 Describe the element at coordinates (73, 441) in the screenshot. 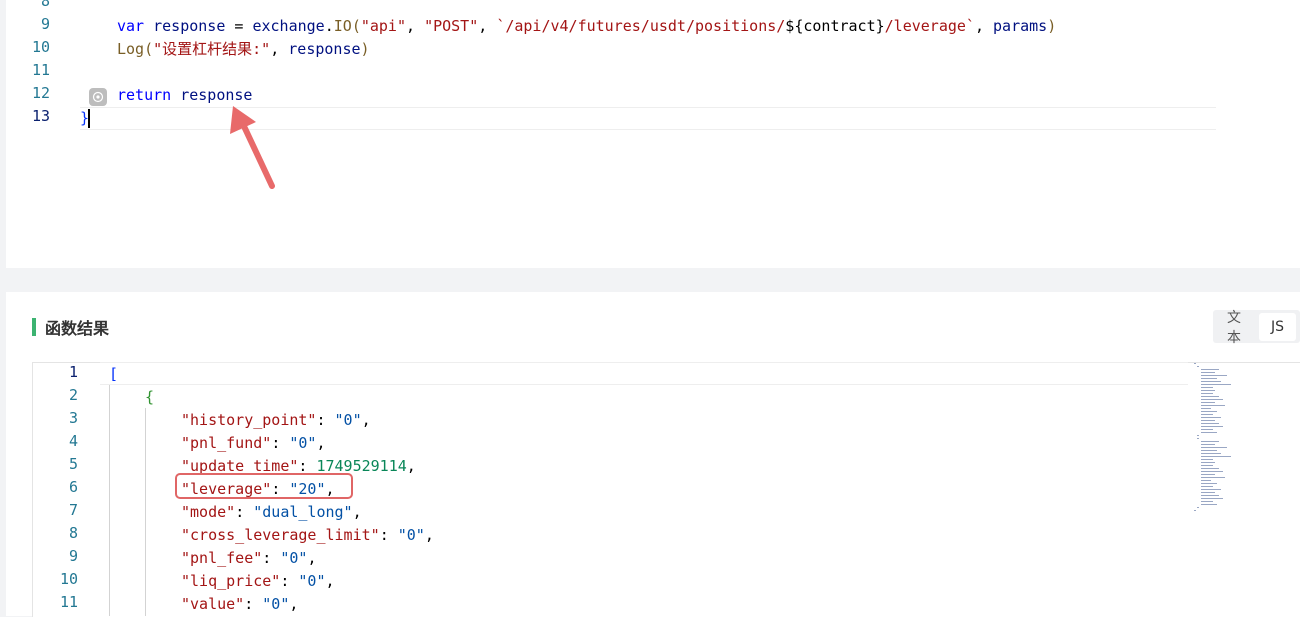

I see `line-number: 4` at that location.